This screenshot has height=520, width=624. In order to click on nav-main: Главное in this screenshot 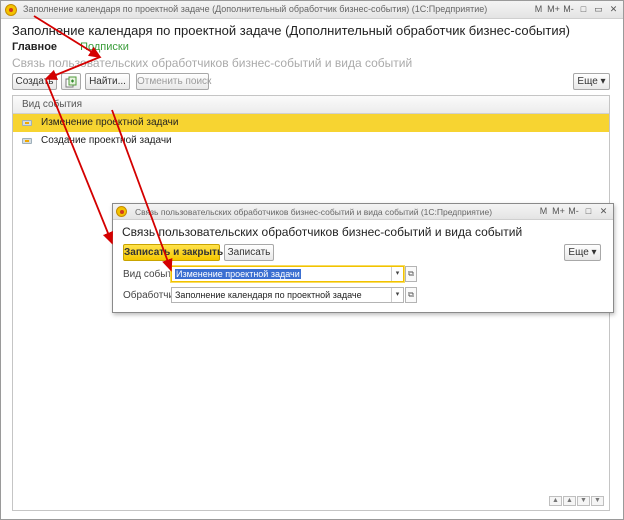, I will do `click(34, 47)`.